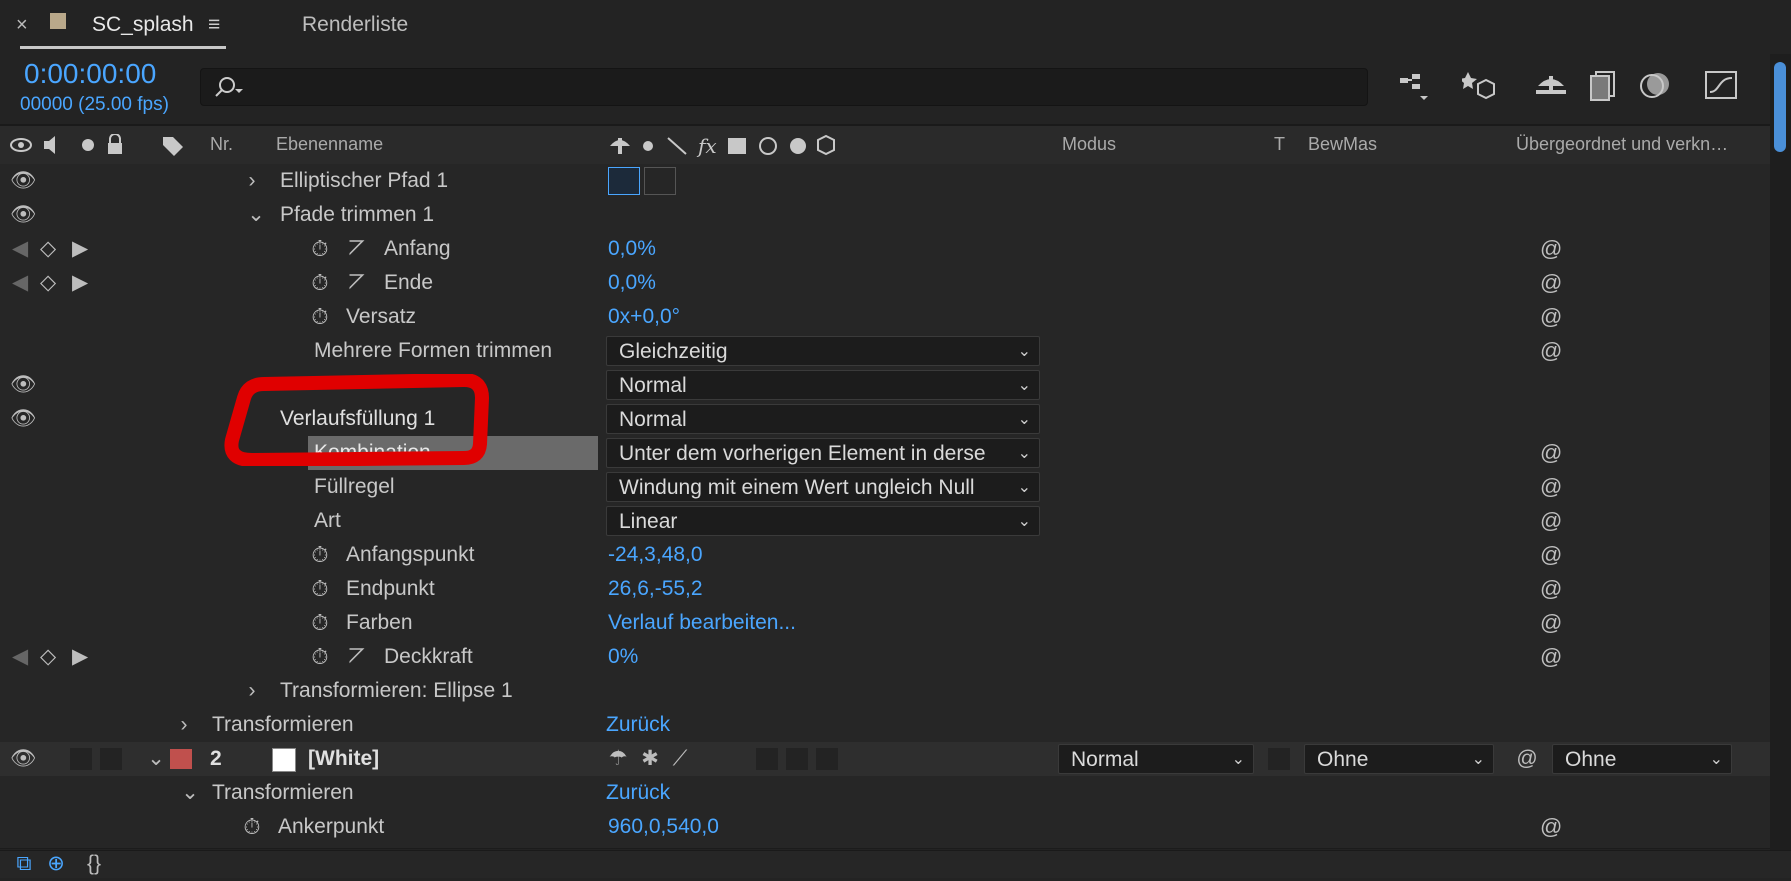 Image resolution: width=1791 pixels, height=881 pixels. What do you see at coordinates (655, 589) in the screenshot?
I see `property-value: 26,6,-55,2` at bounding box center [655, 589].